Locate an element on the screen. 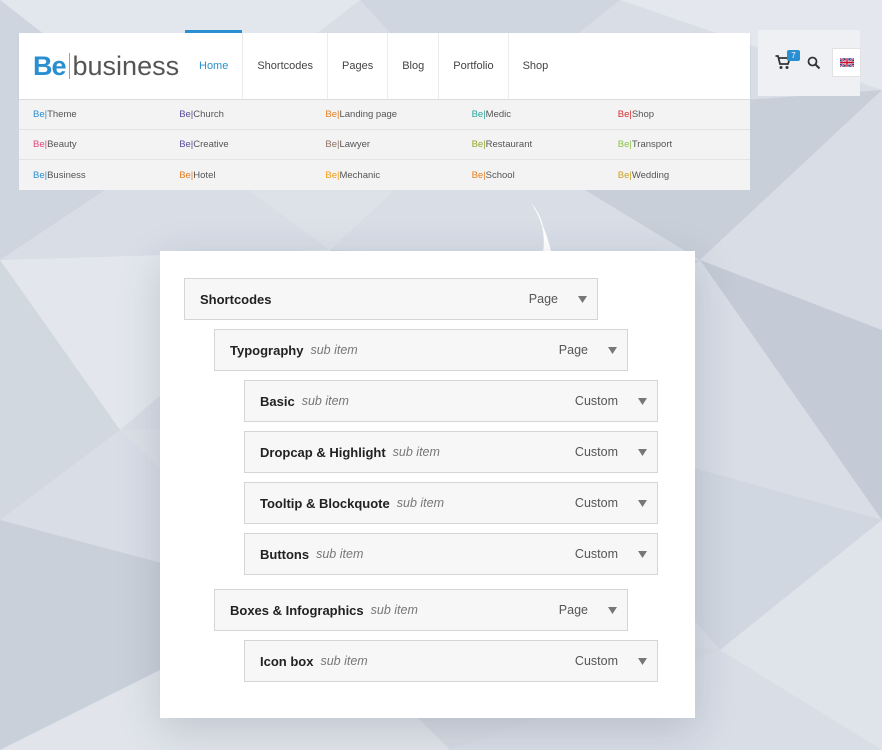 The width and height of the screenshot is (882, 750). logo-name: business is located at coordinates (126, 66).